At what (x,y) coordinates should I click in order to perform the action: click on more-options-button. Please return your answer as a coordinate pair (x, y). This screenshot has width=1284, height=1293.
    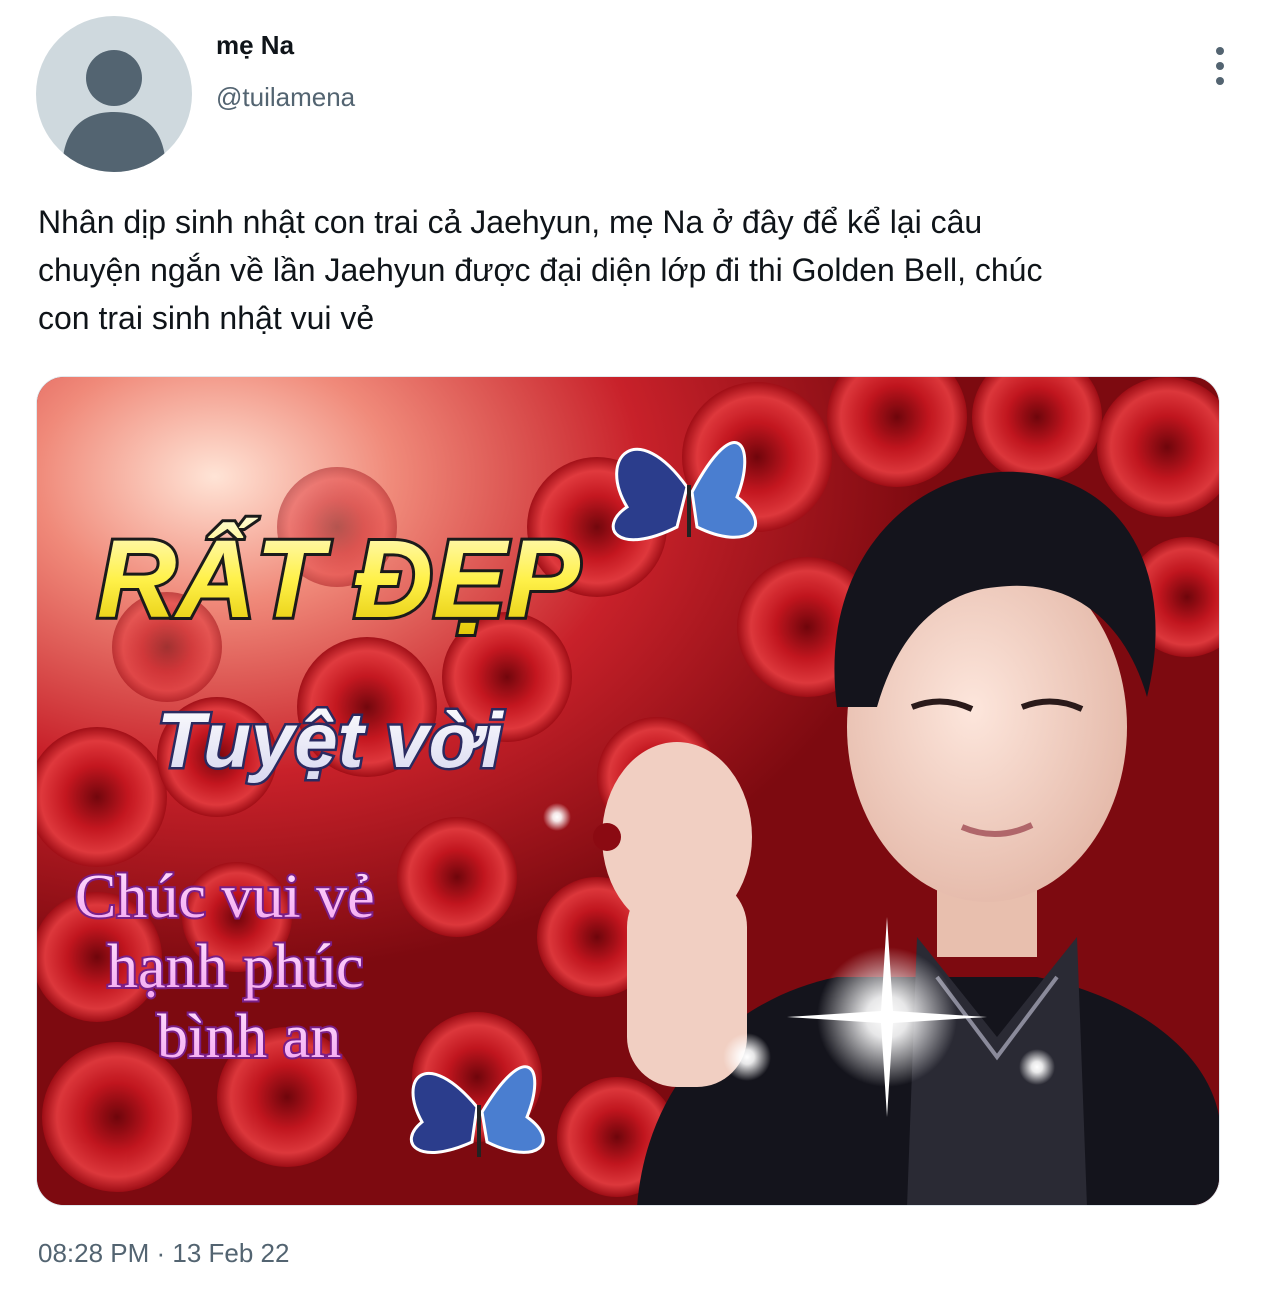
    Looking at the image, I should click on (1220, 66).